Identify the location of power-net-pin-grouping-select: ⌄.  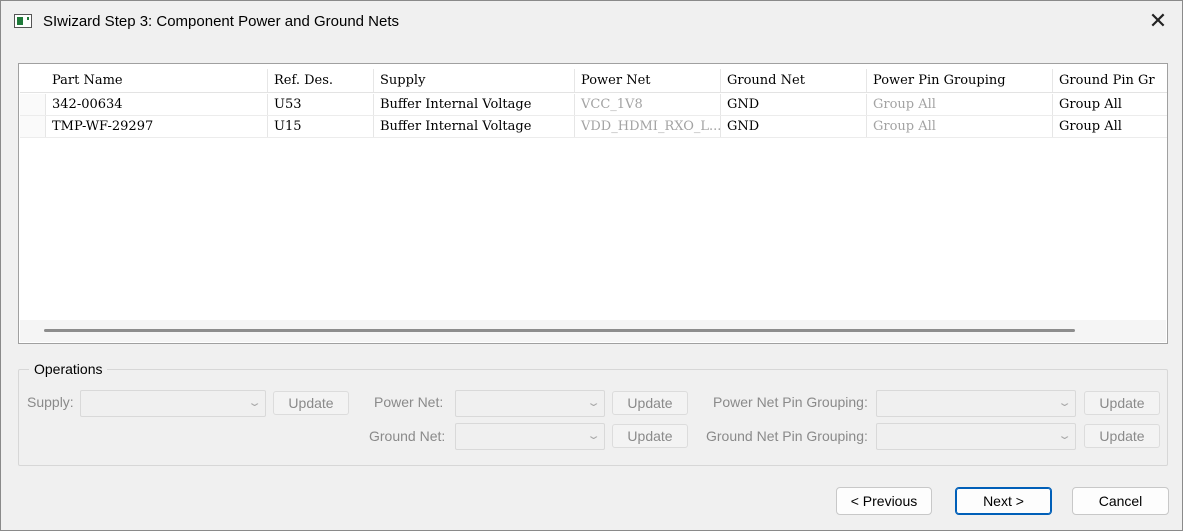
(976, 403).